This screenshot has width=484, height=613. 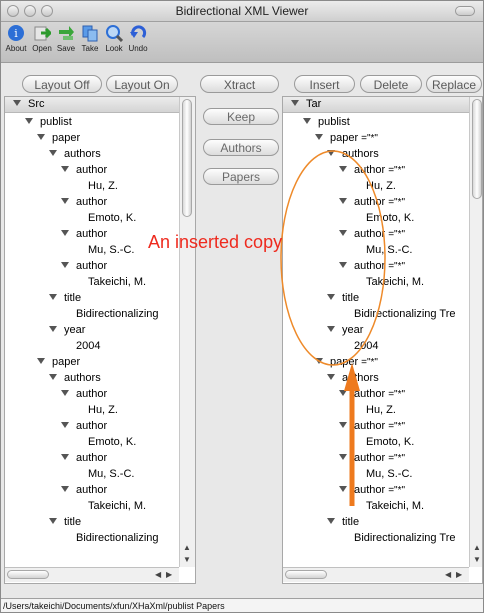 I want to click on layout-on-button: Layout On, so click(x=142, y=84).